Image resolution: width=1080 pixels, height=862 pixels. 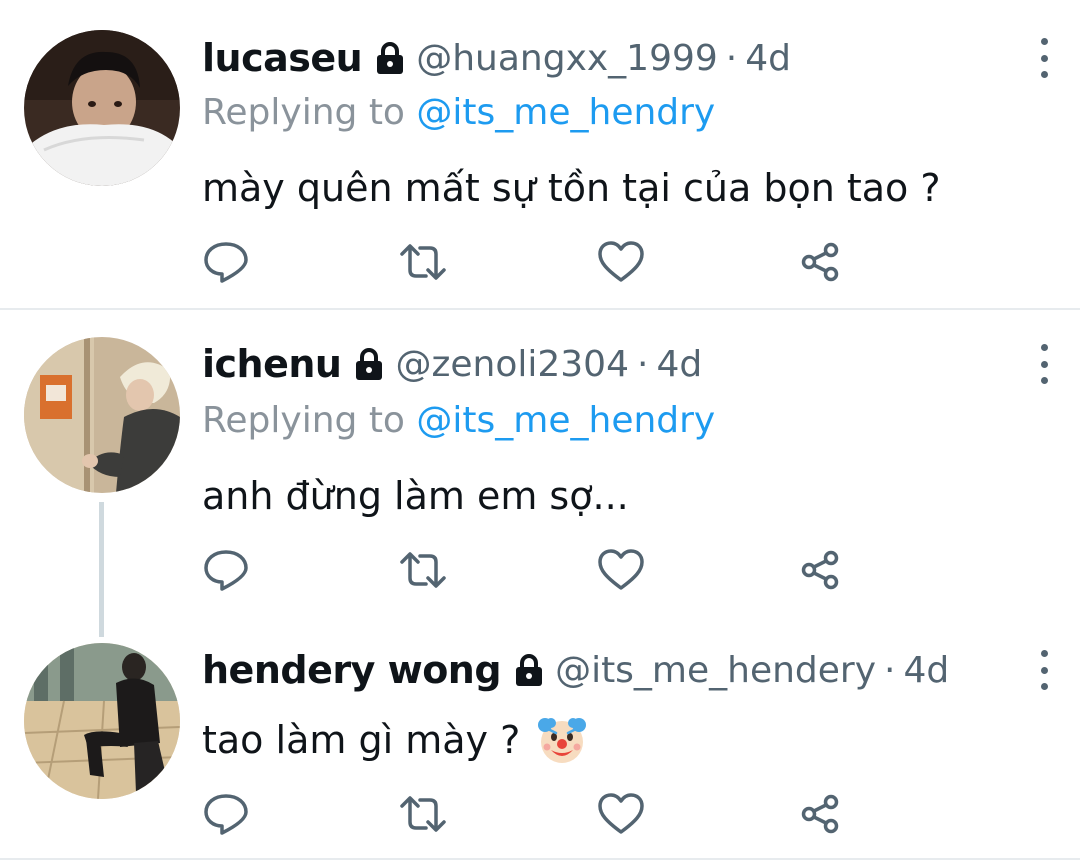 I want to click on user-handle: @zenoli2304, so click(x=512, y=364).